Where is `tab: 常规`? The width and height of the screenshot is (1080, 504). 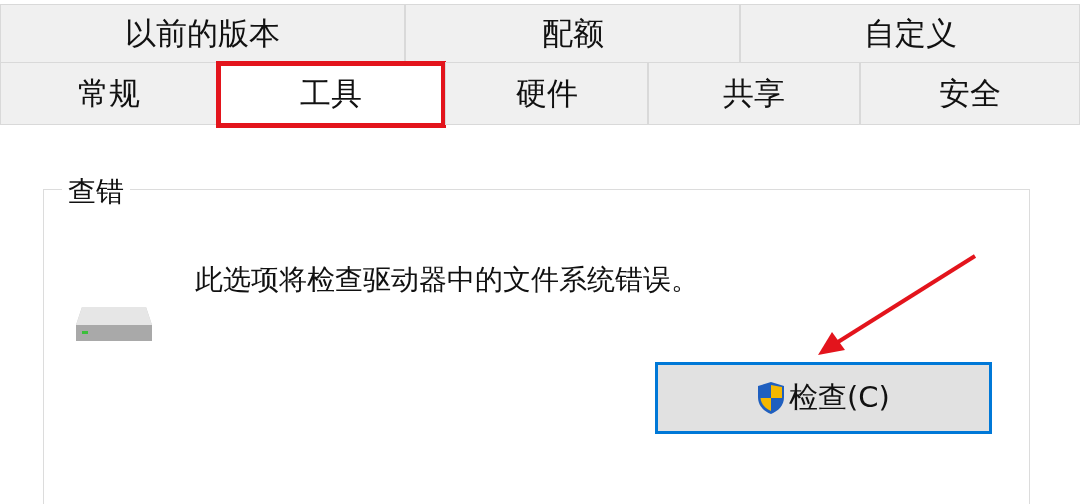
tab: 常规 is located at coordinates (108, 93).